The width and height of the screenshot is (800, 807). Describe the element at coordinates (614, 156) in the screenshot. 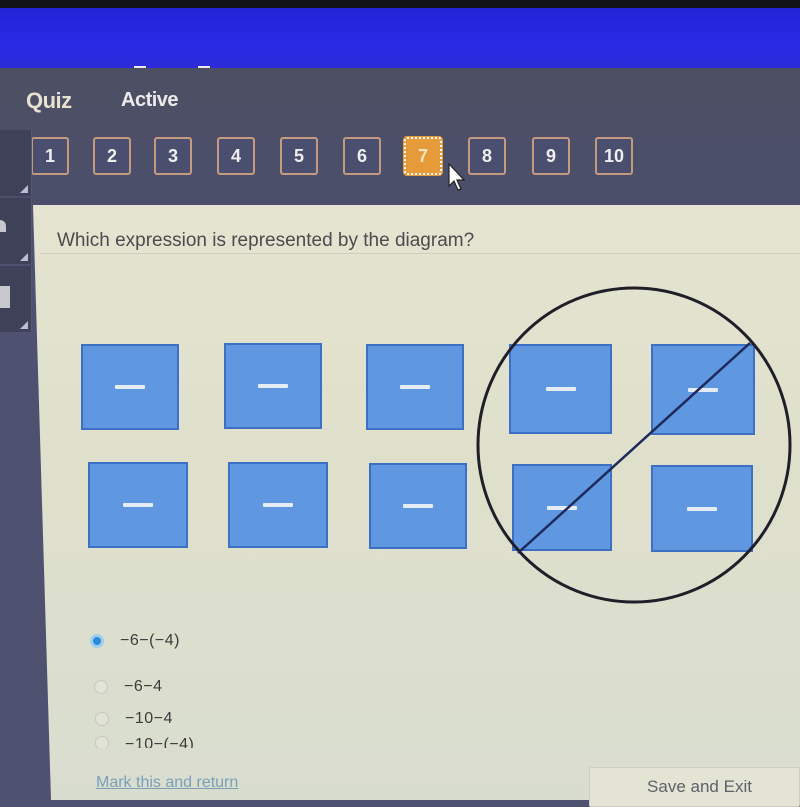

I see `question-button-10: 10` at that location.